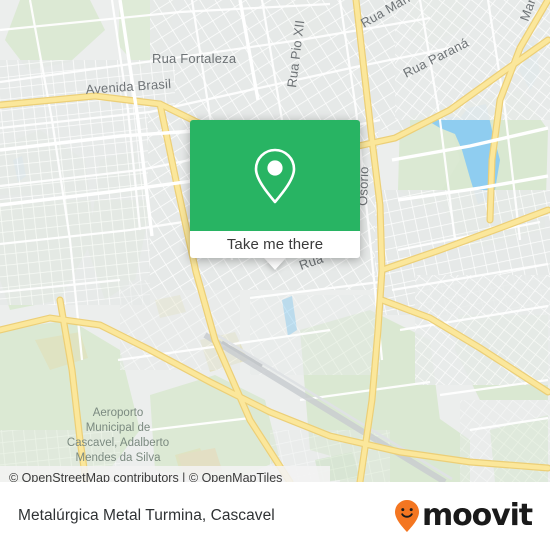  I want to click on moovit-wordmark: moovit, so click(477, 515).